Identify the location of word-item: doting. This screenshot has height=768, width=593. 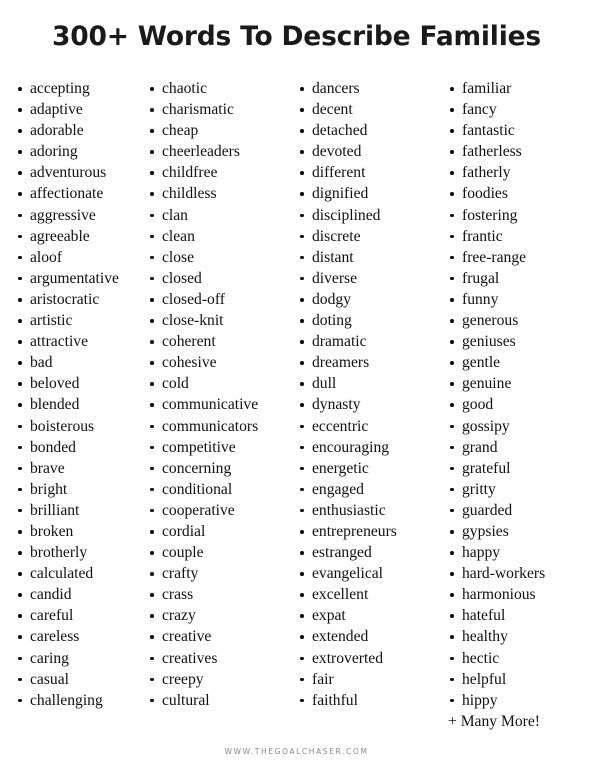
(371, 320).